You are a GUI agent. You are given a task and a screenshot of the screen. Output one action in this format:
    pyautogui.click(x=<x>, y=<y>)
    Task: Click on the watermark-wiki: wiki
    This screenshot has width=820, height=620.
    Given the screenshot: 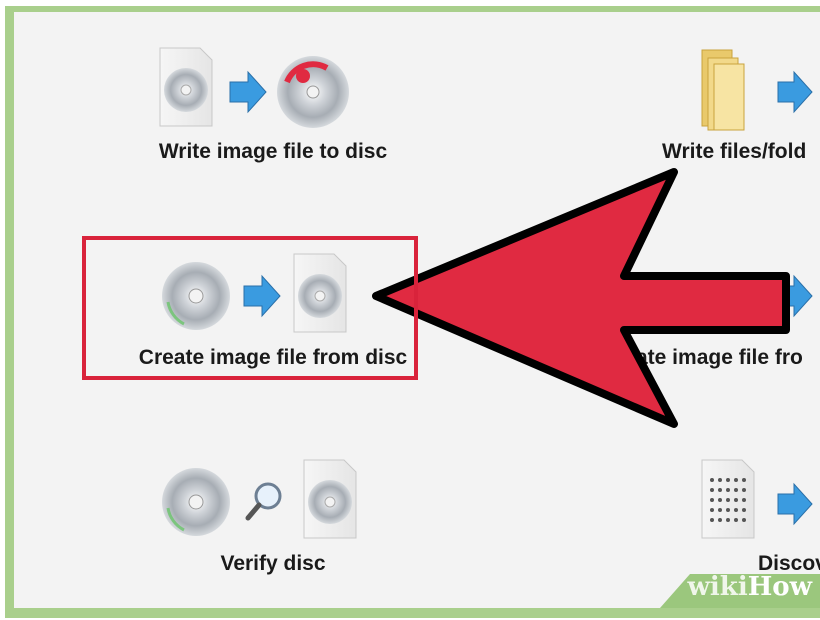 What is the action you would take?
    pyautogui.click(x=717, y=587)
    